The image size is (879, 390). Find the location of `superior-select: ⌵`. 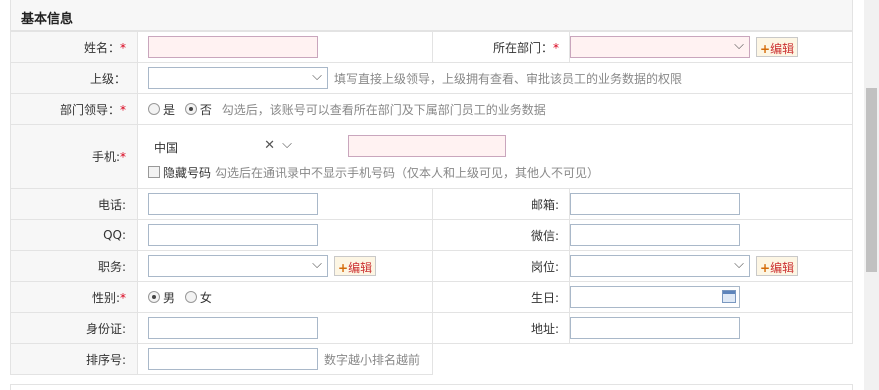

superior-select: ⌵ is located at coordinates (238, 78).